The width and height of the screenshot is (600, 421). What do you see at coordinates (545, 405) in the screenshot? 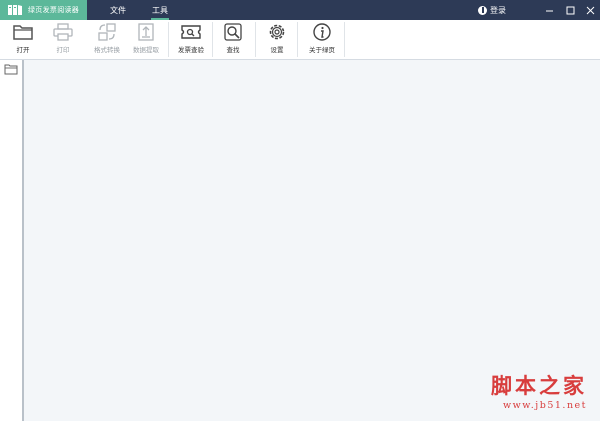
I see `watermark-url: www.jb51.net` at bounding box center [545, 405].